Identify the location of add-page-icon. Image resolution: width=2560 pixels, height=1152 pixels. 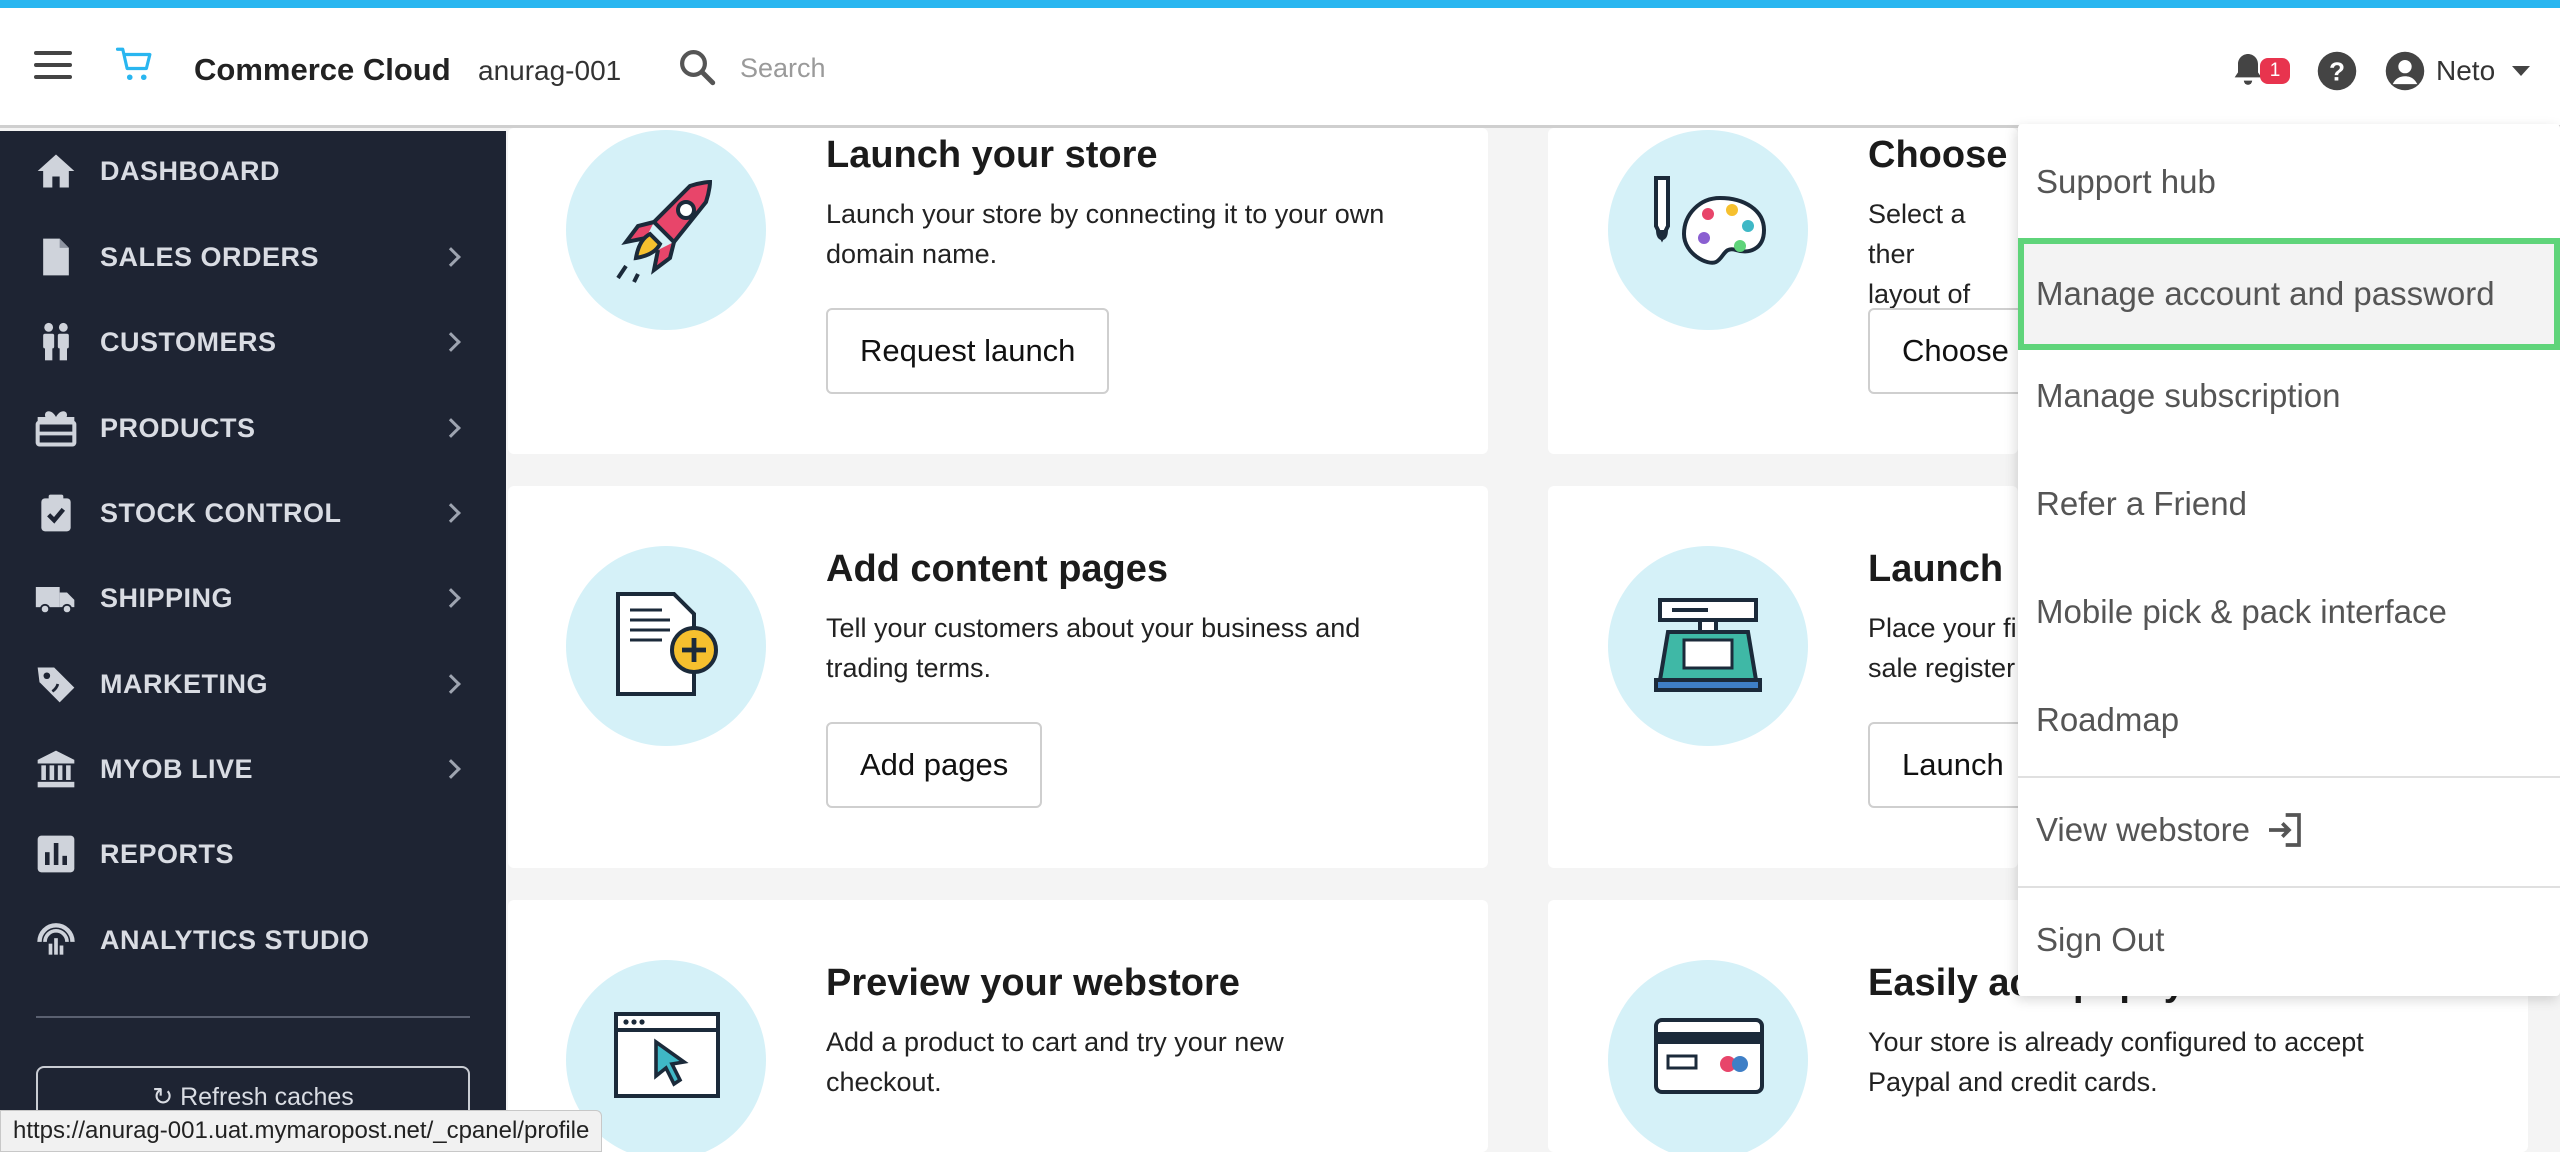
(667, 644).